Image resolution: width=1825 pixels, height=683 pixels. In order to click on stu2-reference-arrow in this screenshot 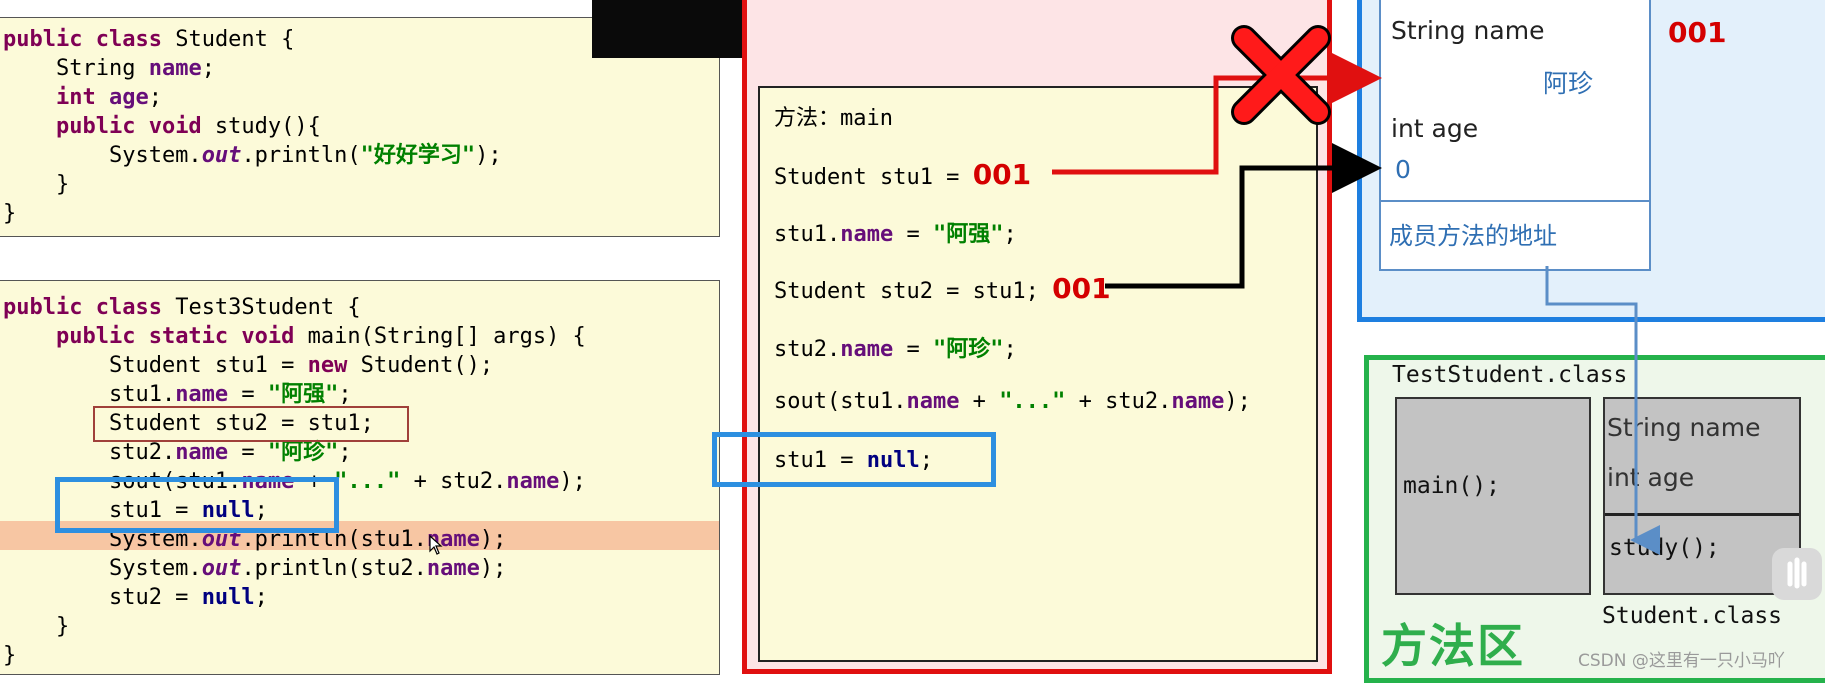, I will do `click(1243, 216)`.